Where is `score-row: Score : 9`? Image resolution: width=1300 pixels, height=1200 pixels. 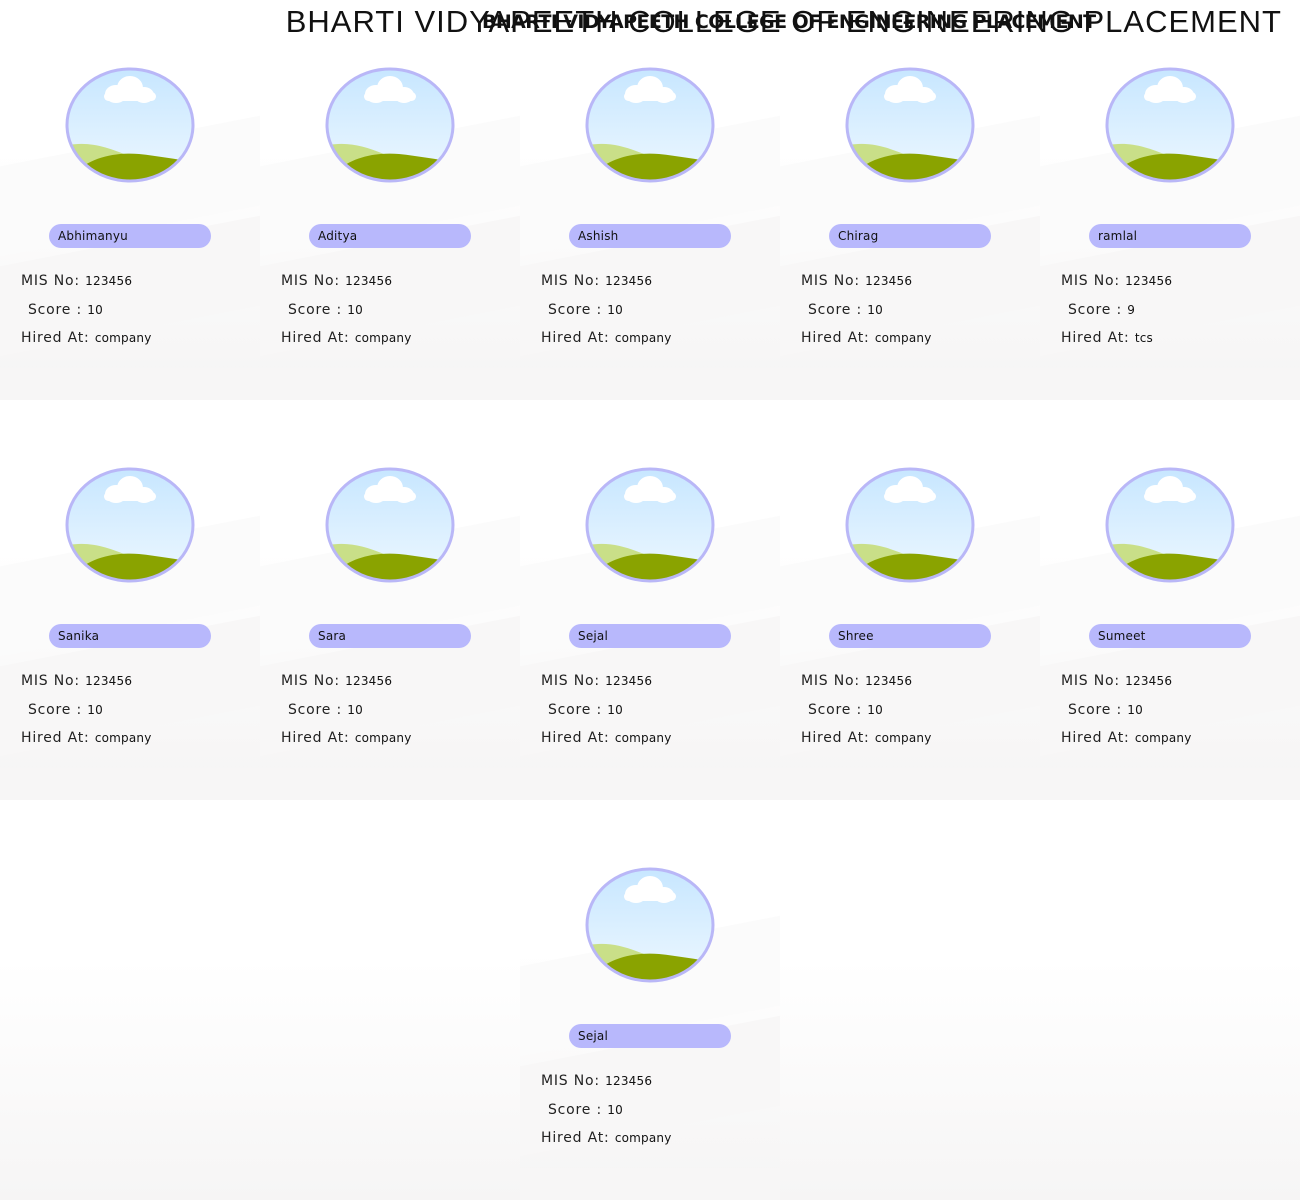 score-row: Score : 9 is located at coordinates (1101, 308).